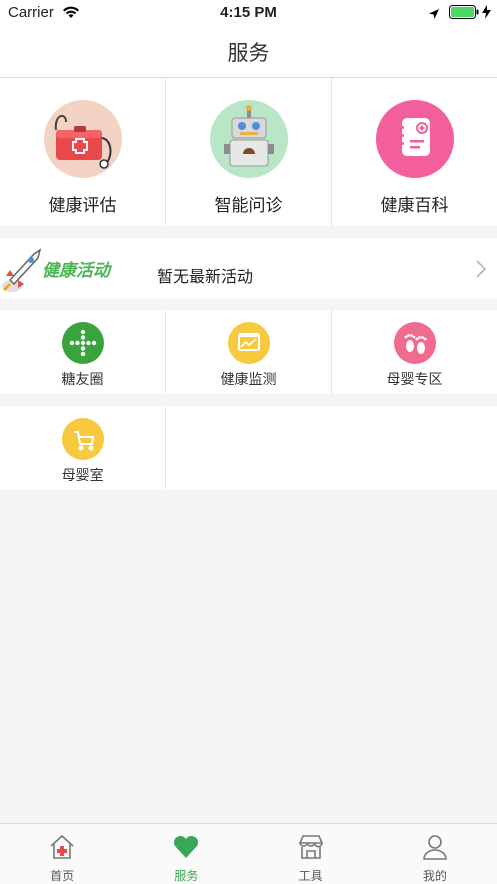 This screenshot has height=884, width=497. What do you see at coordinates (82, 380) in the screenshot?
I see `grid-label: 糖友圈` at bounding box center [82, 380].